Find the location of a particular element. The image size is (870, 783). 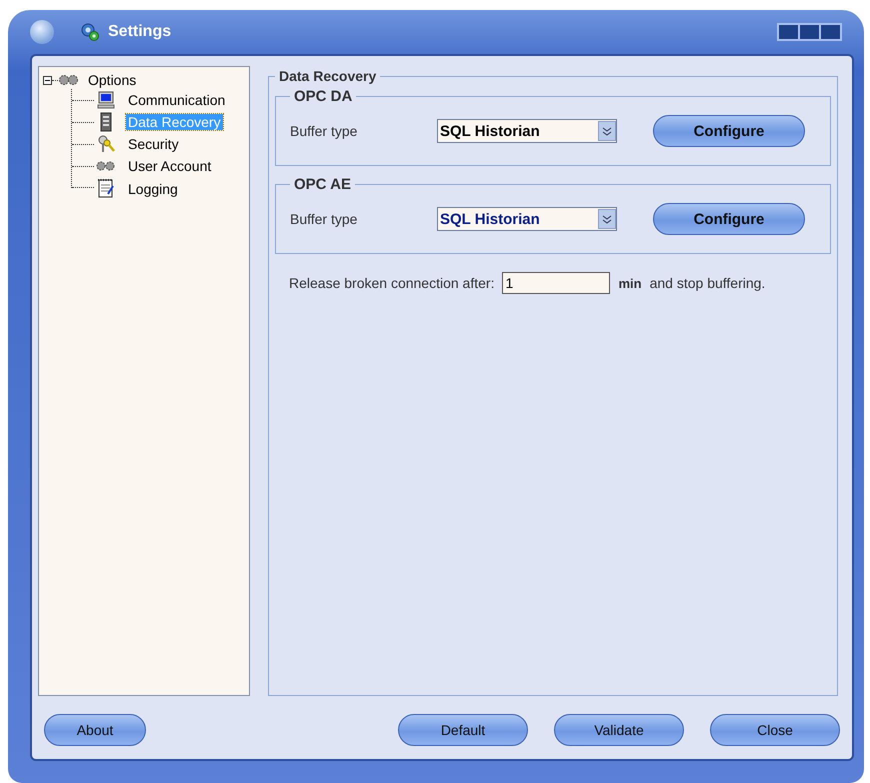

dialog-button: Default is located at coordinates (463, 730).